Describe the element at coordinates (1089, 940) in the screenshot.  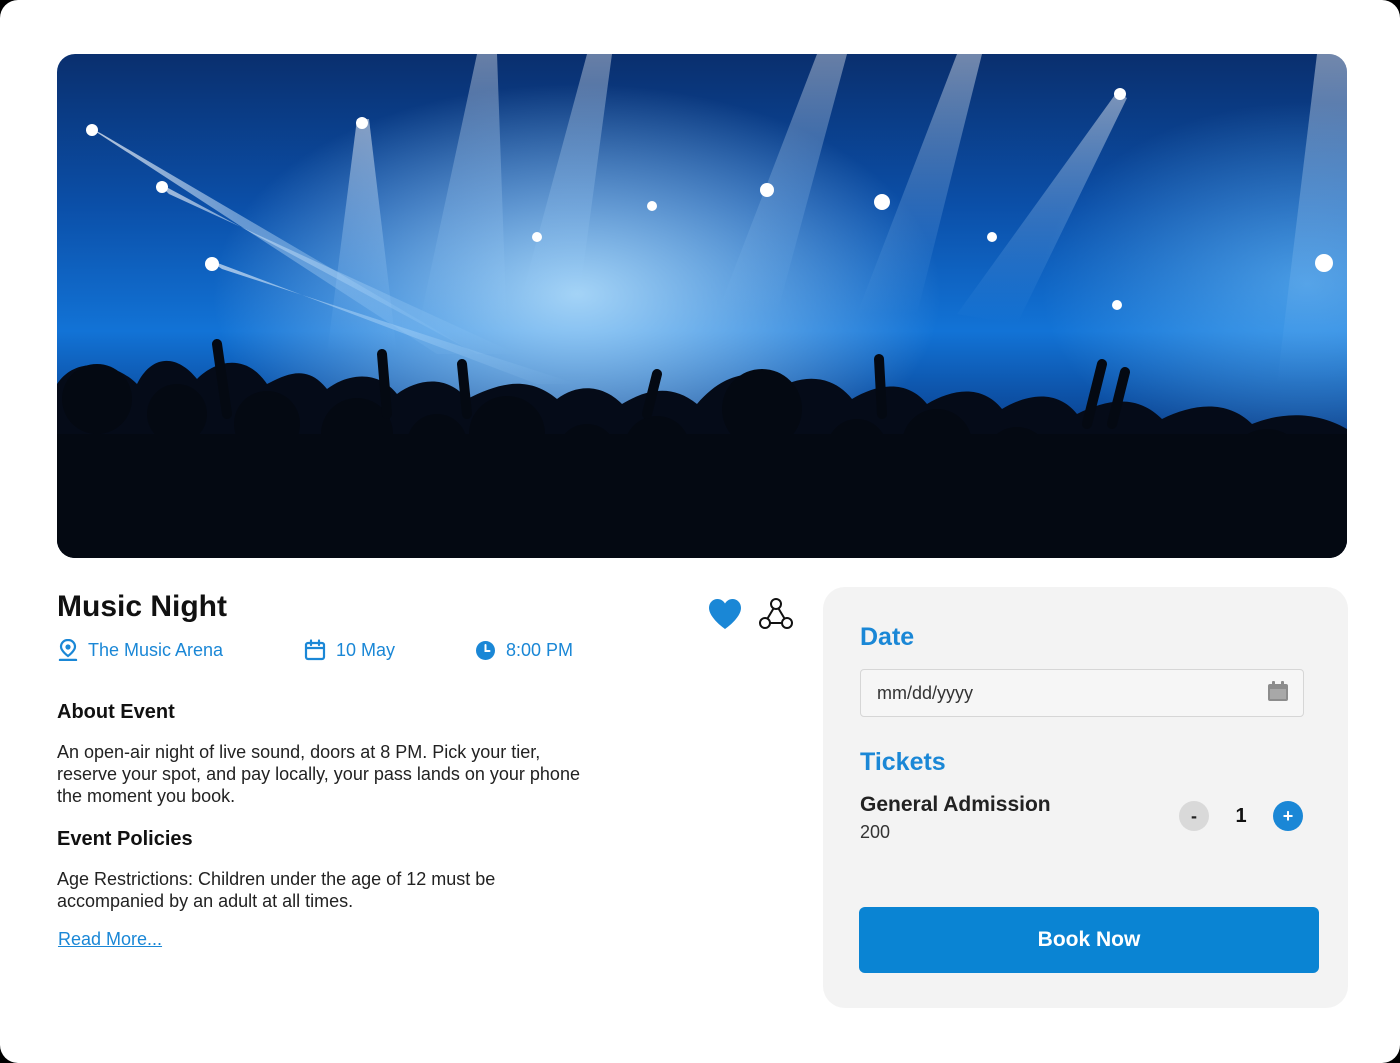
I see `book-now-button: Book Now` at that location.